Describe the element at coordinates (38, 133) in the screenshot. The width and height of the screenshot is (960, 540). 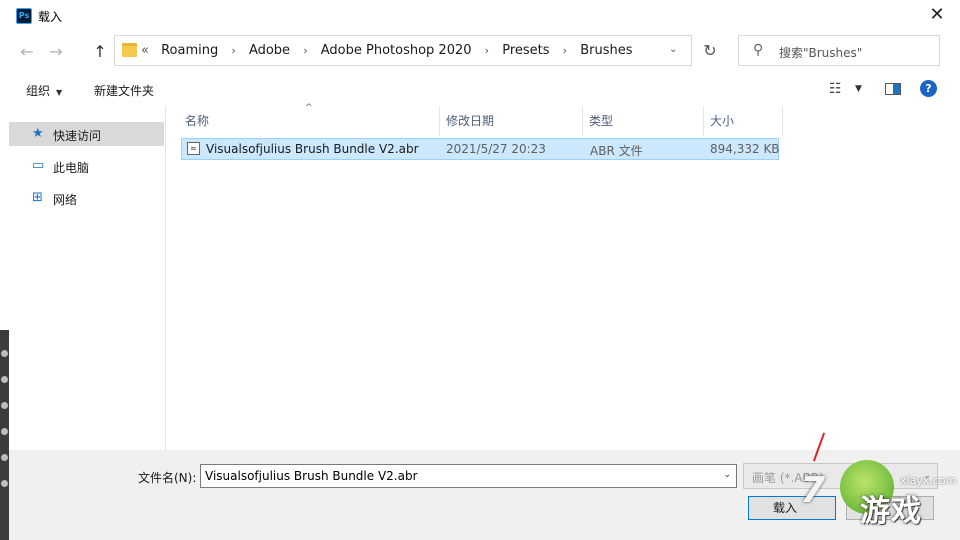
I see `star-icon: ★` at that location.